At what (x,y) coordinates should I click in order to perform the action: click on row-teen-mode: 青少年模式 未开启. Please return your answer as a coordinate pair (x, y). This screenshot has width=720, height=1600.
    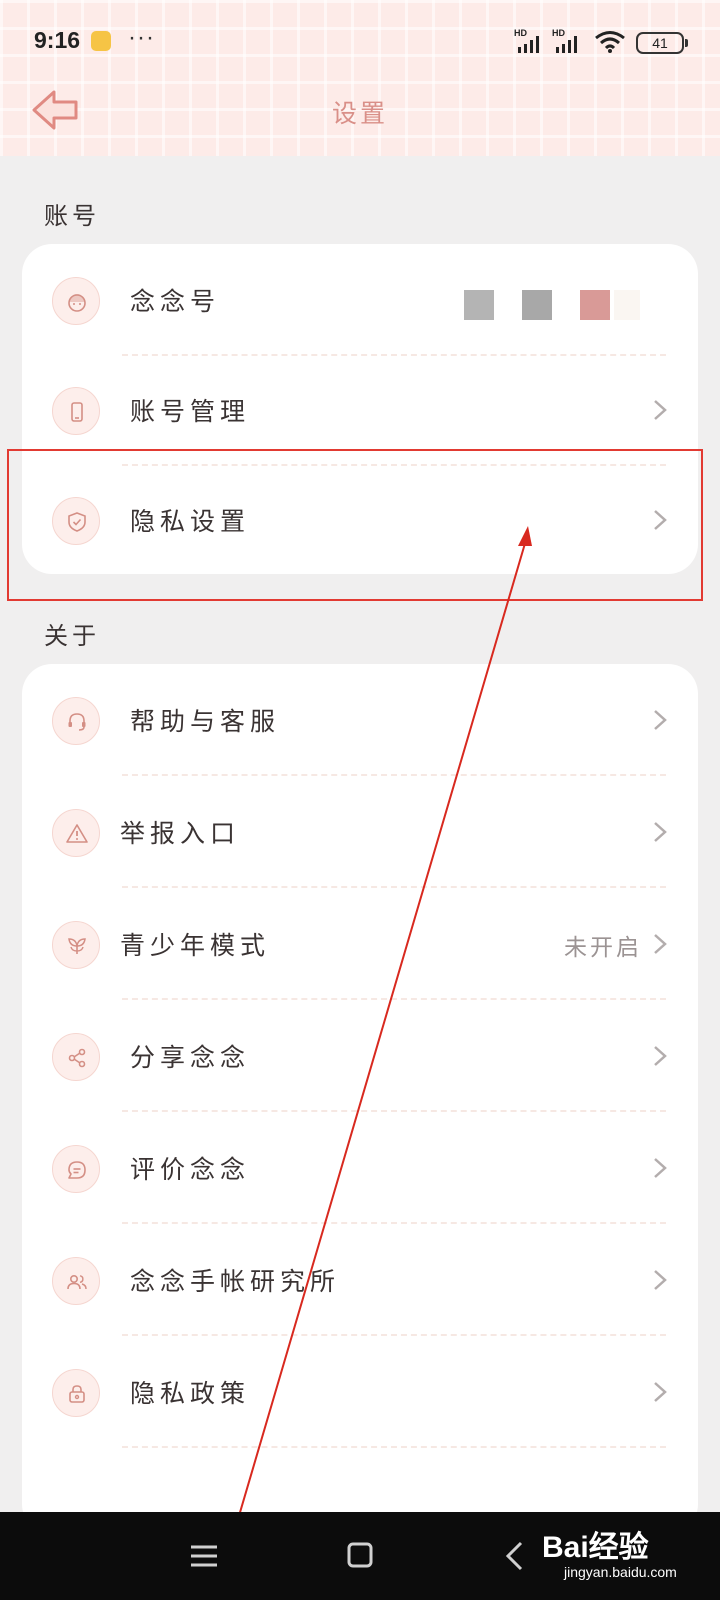
    Looking at the image, I should click on (360, 944).